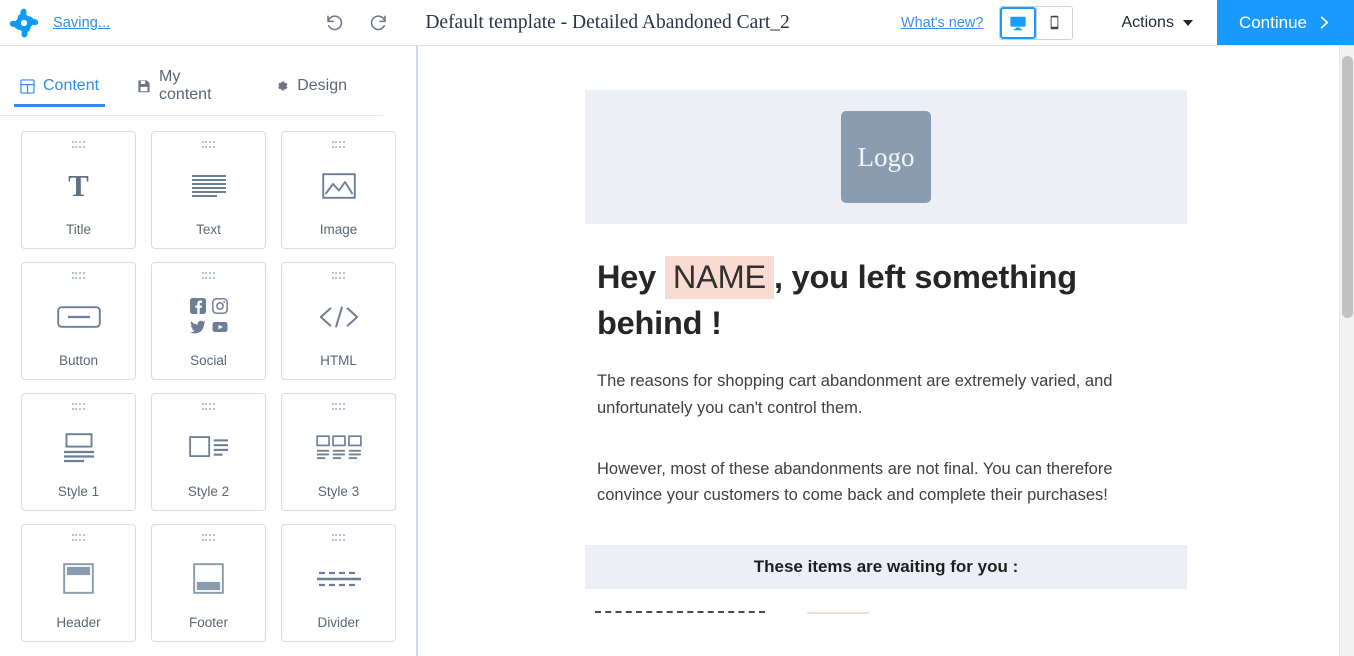 Image resolution: width=1354 pixels, height=656 pixels. Describe the element at coordinates (378, 23) in the screenshot. I see `redo-arrow-icon` at that location.